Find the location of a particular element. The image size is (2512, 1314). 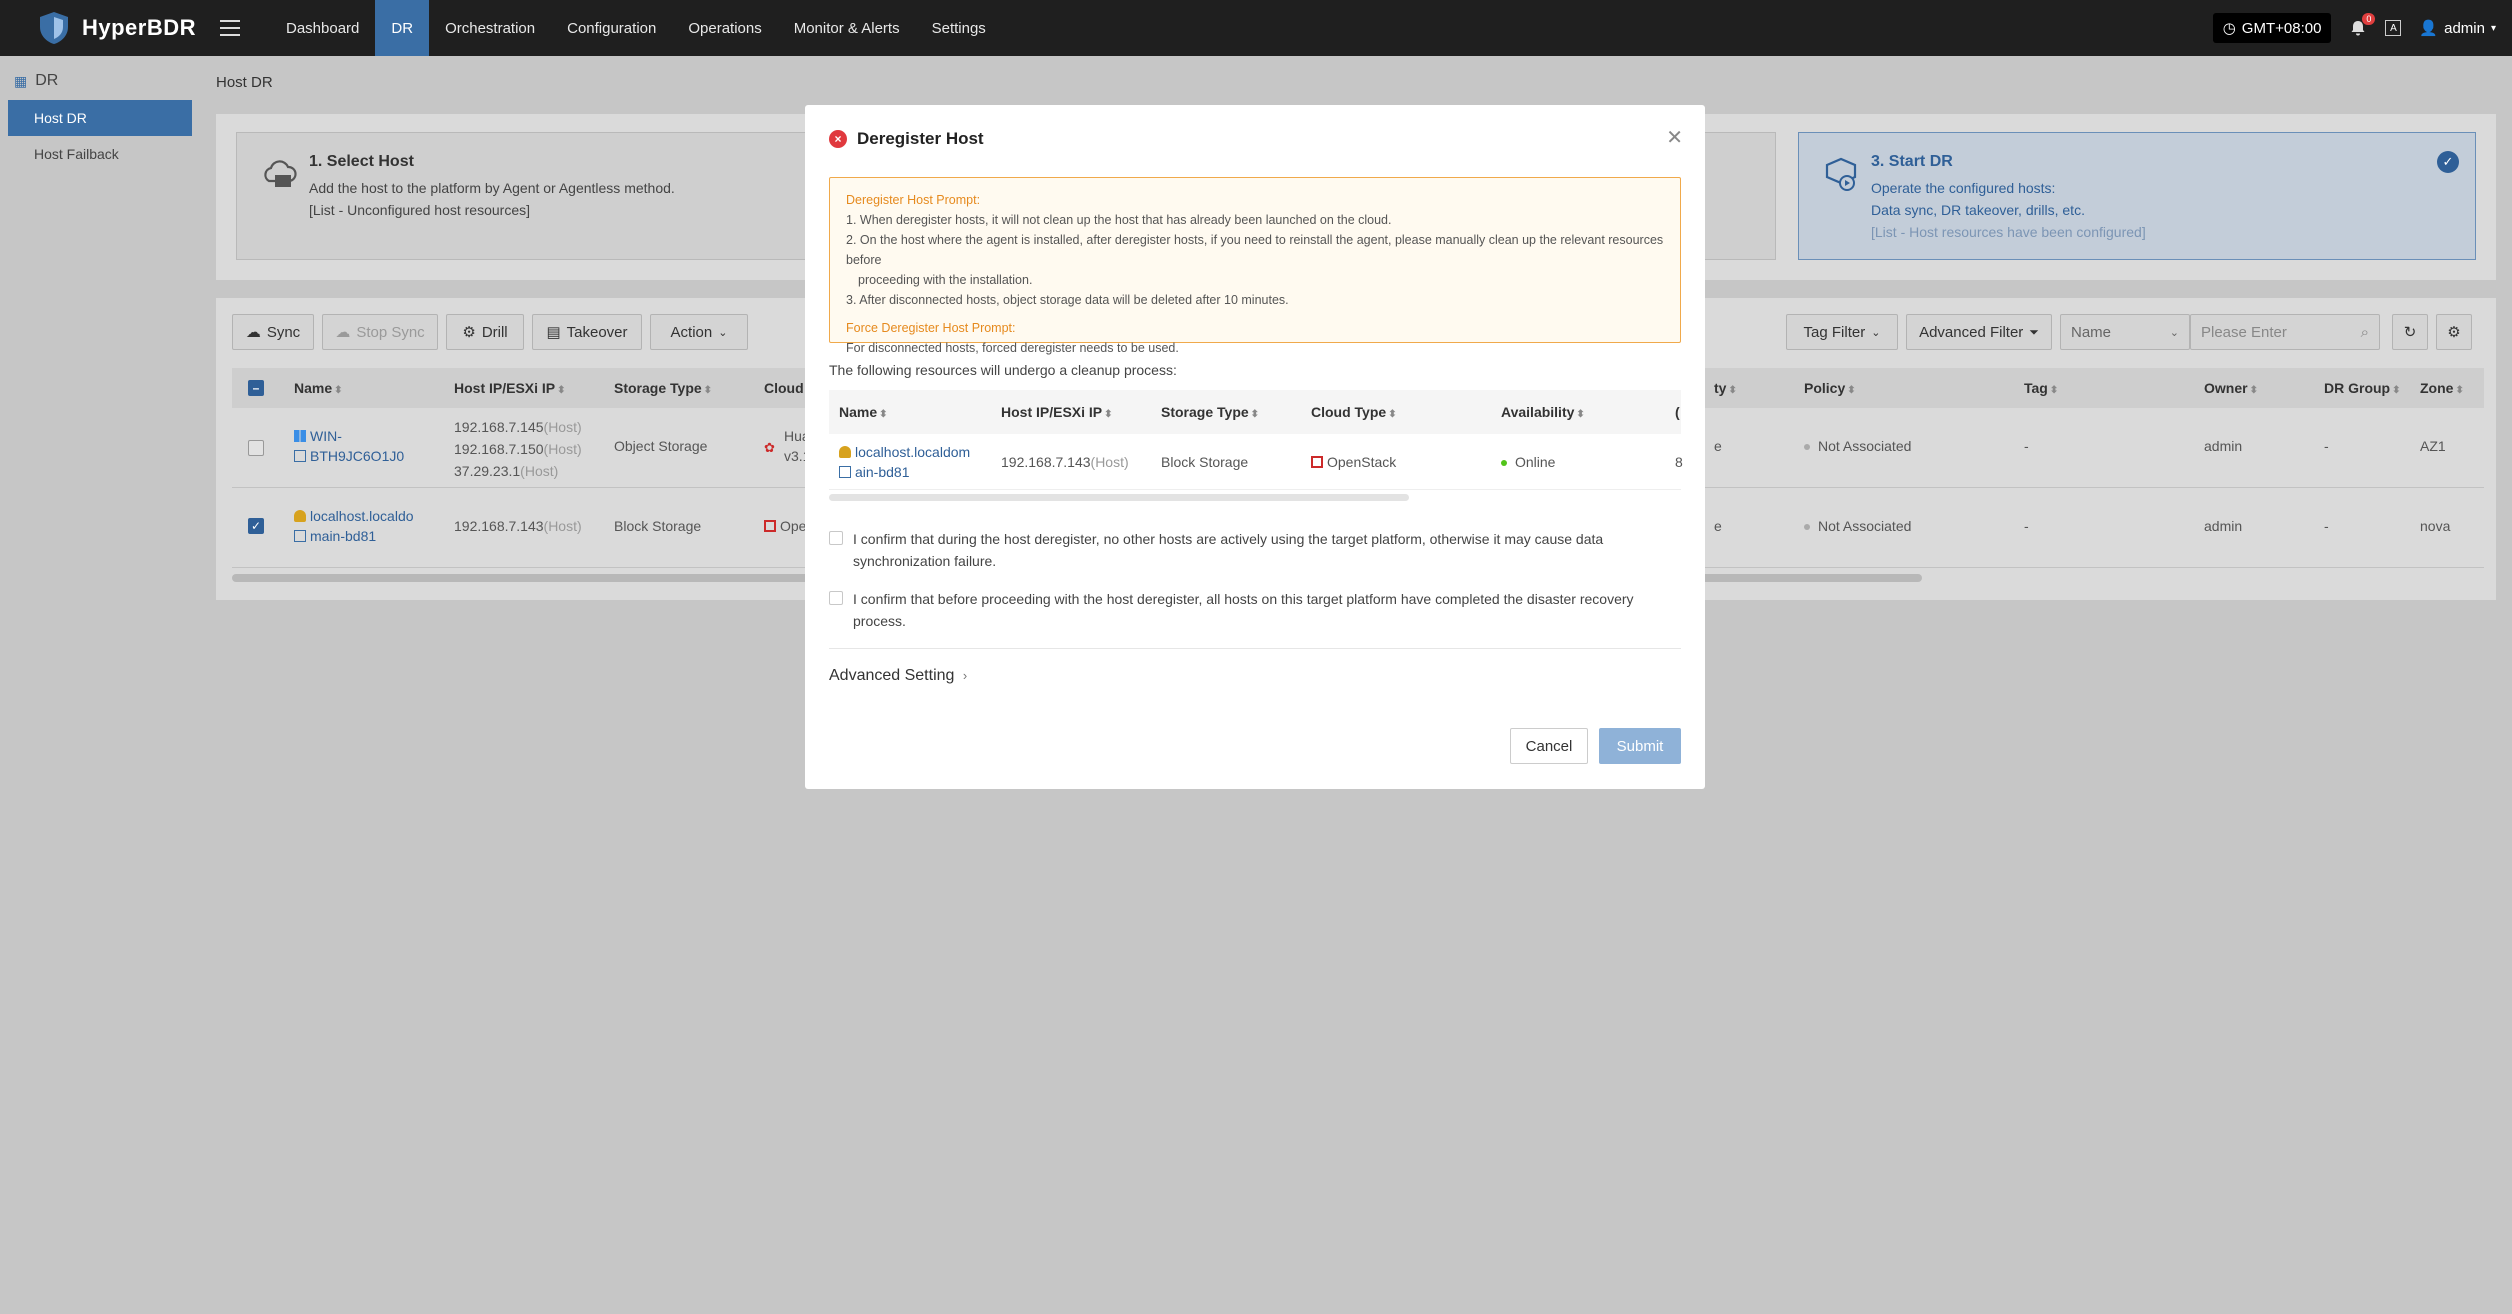

tag-filter-dropdown: Tag Filter ⌄ is located at coordinates (1842, 332).